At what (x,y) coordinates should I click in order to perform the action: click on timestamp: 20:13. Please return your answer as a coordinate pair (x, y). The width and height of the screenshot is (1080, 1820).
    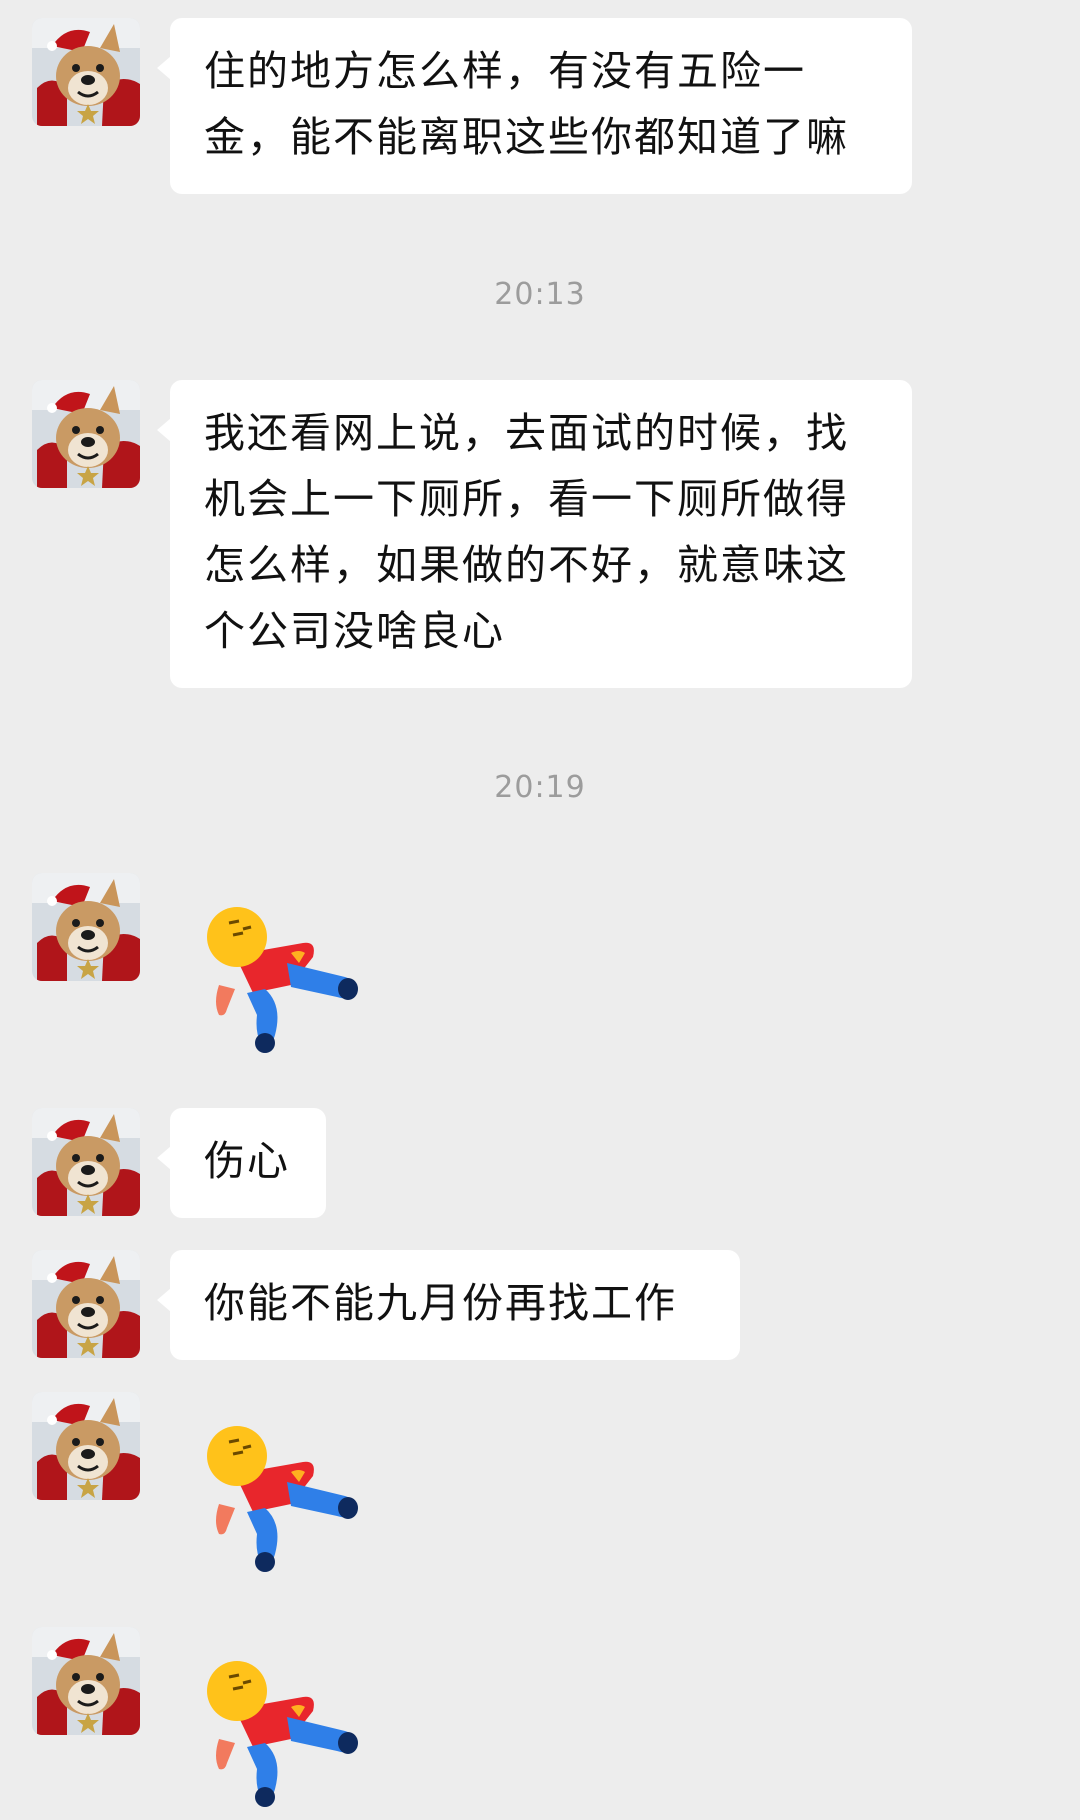
    Looking at the image, I should click on (540, 294).